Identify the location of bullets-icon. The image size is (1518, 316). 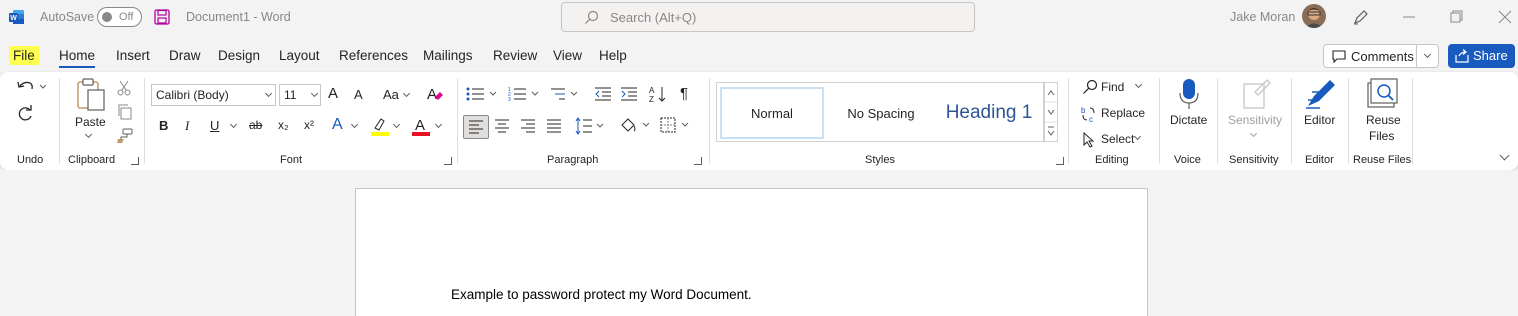
(485, 94).